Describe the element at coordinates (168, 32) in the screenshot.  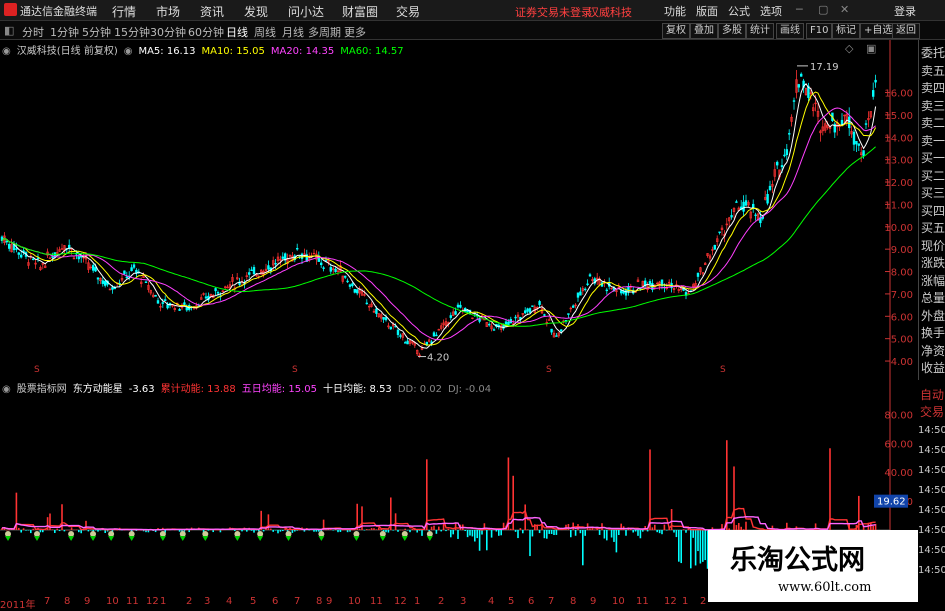
I see `period-30min: 30分钟` at that location.